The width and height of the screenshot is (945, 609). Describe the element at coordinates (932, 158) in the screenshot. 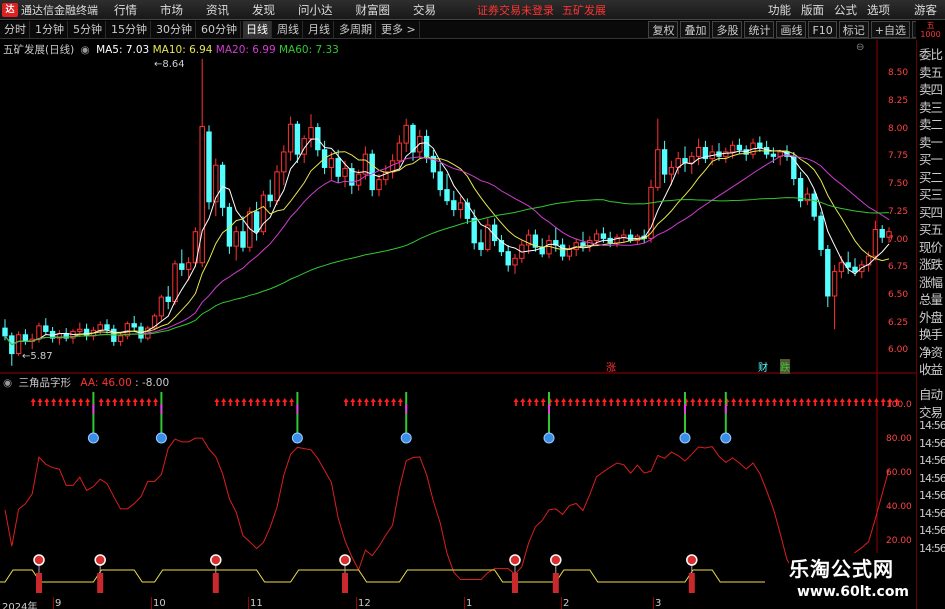

I see `quote-field: 买一` at that location.